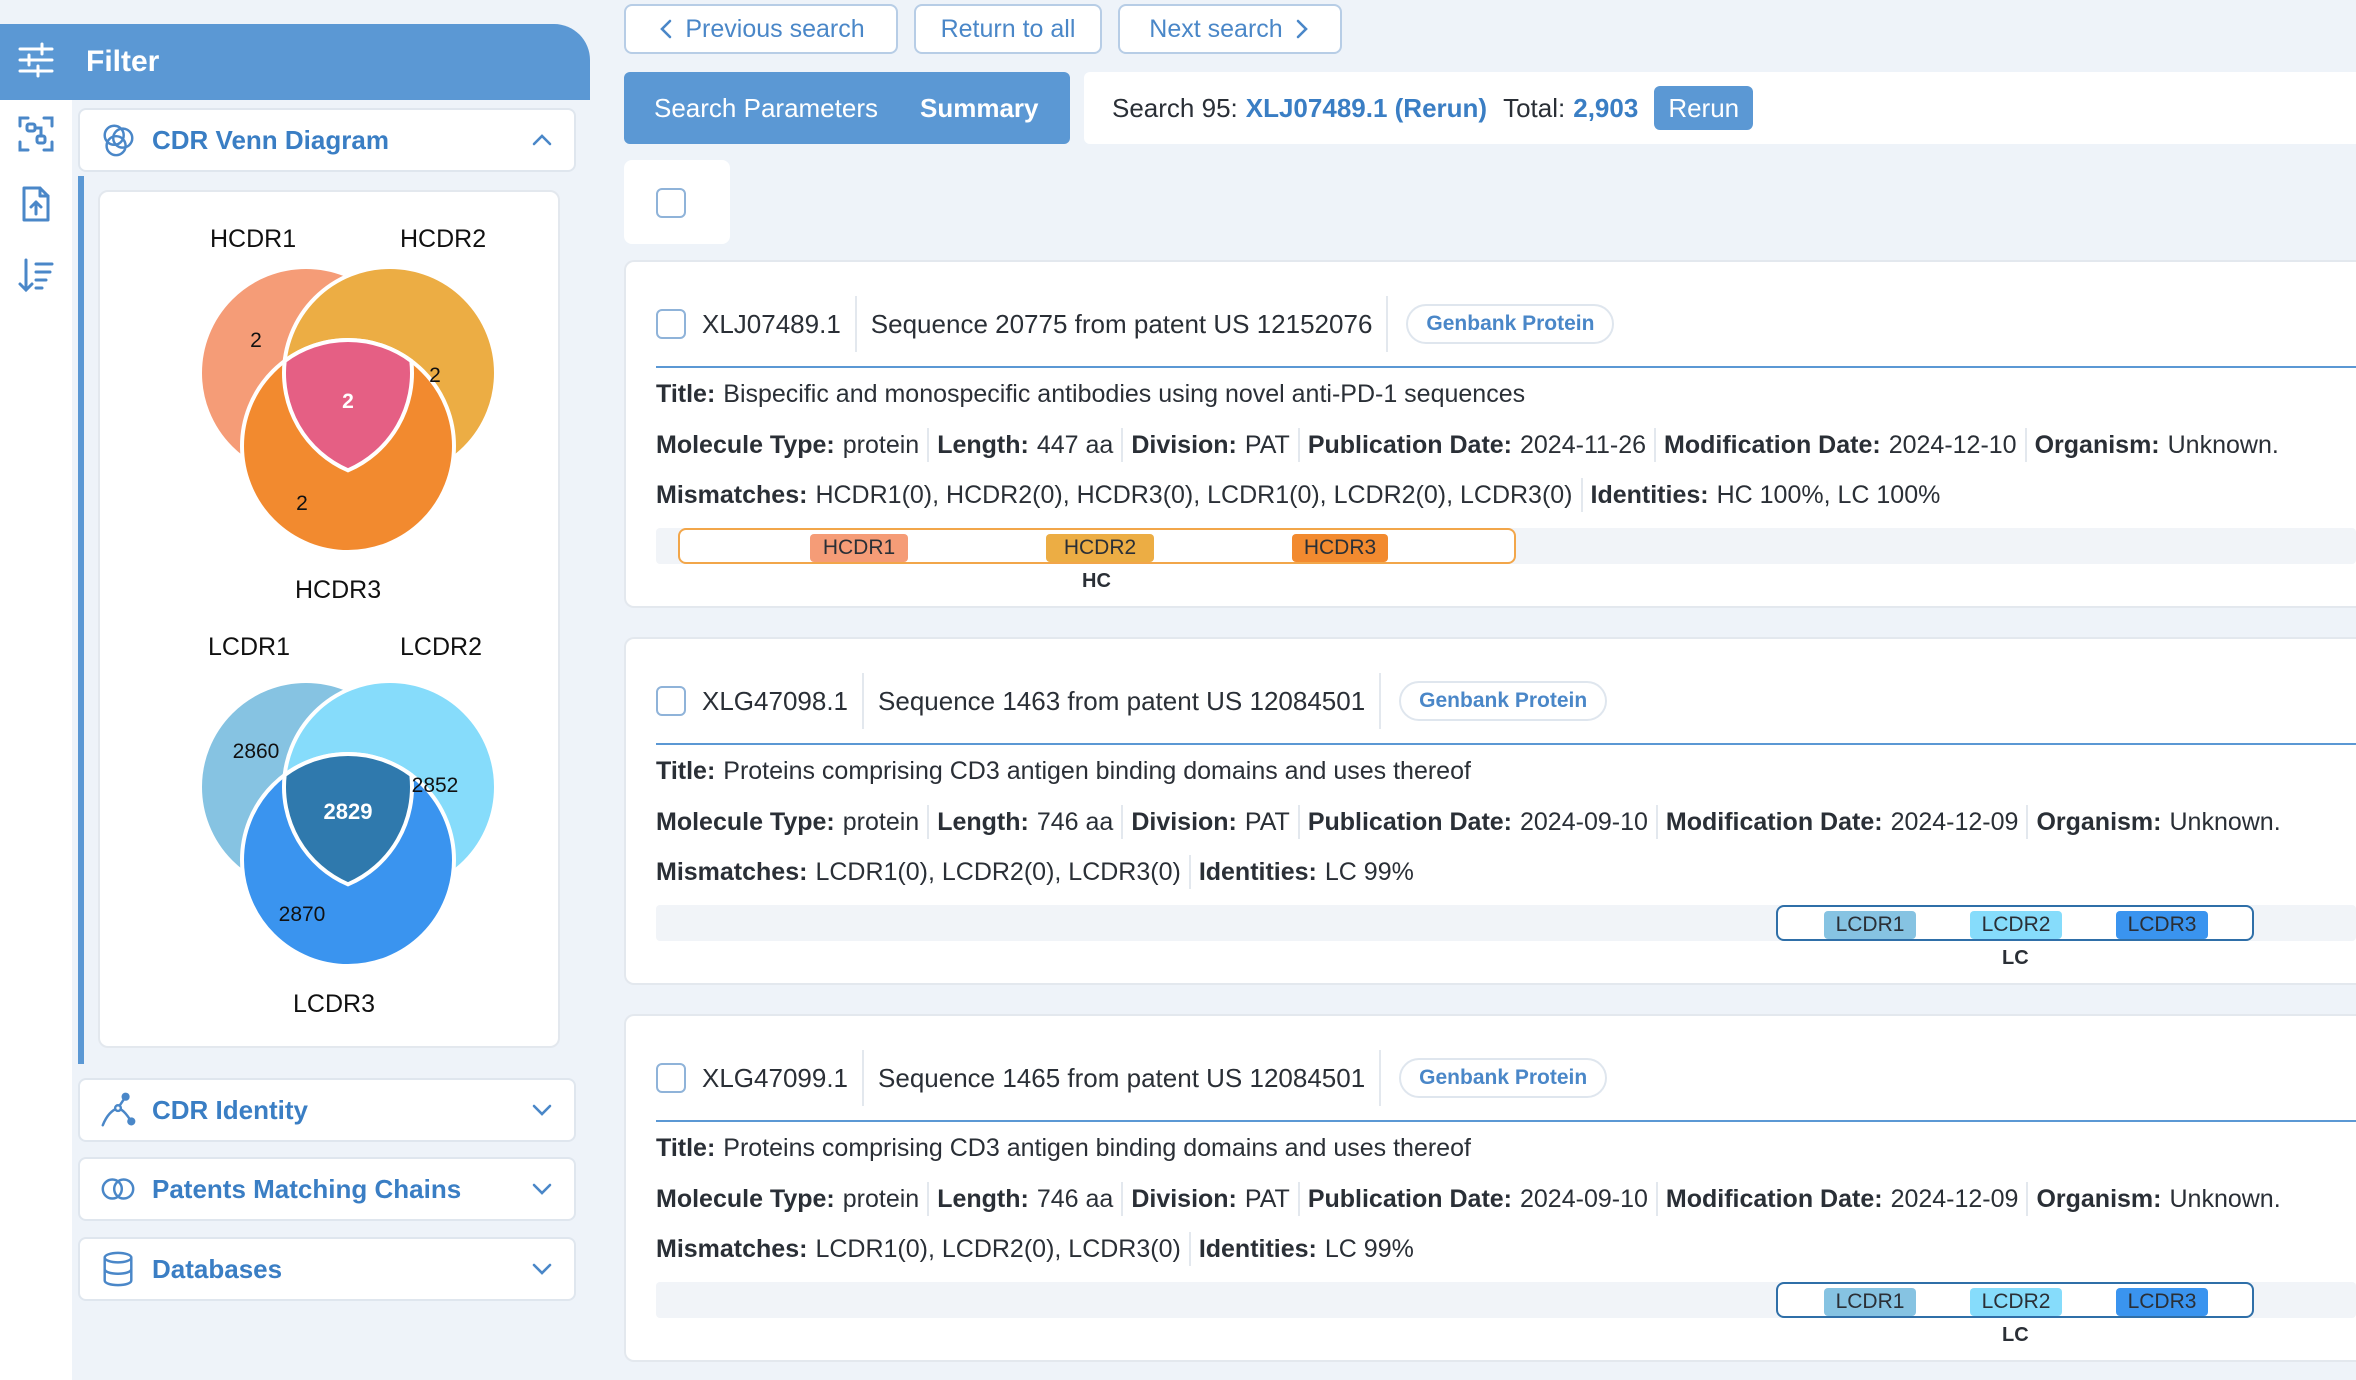 The height and width of the screenshot is (1380, 2356). What do you see at coordinates (118, 1110) in the screenshot?
I see `identity-branch-icon` at bounding box center [118, 1110].